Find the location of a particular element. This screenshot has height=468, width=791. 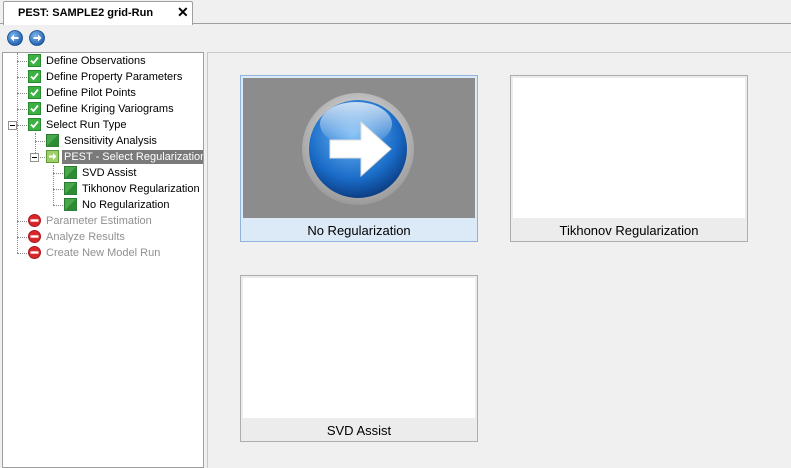

option-card-svd-assist: SVD Assist is located at coordinates (359, 358).